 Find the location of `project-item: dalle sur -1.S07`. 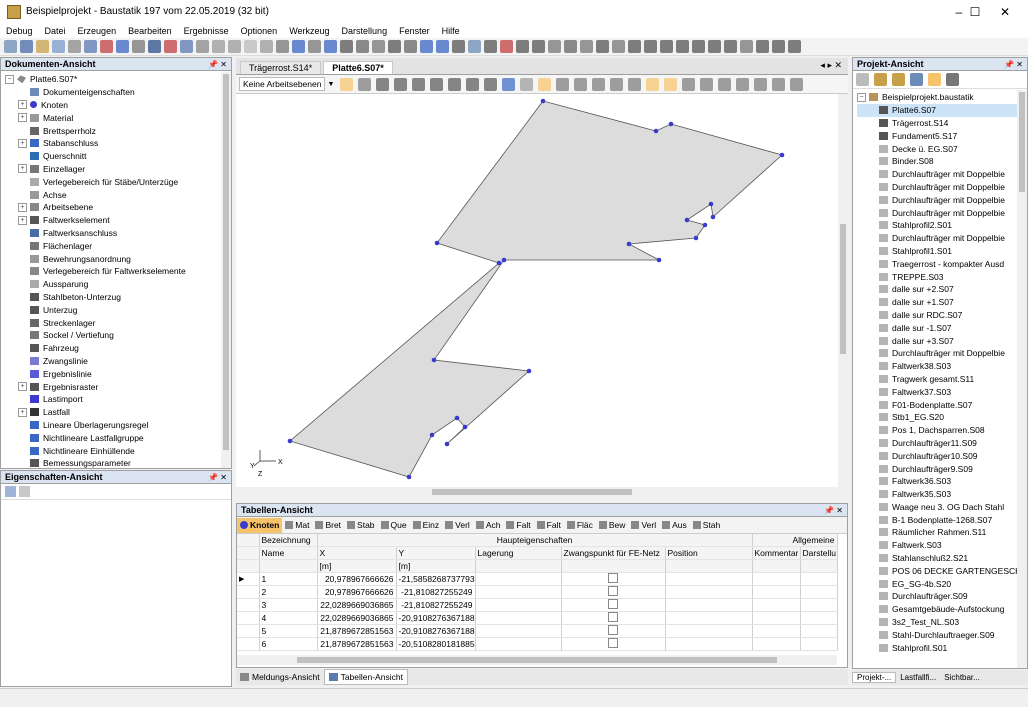

project-item: dalle sur -1.S07 is located at coordinates (942, 327).